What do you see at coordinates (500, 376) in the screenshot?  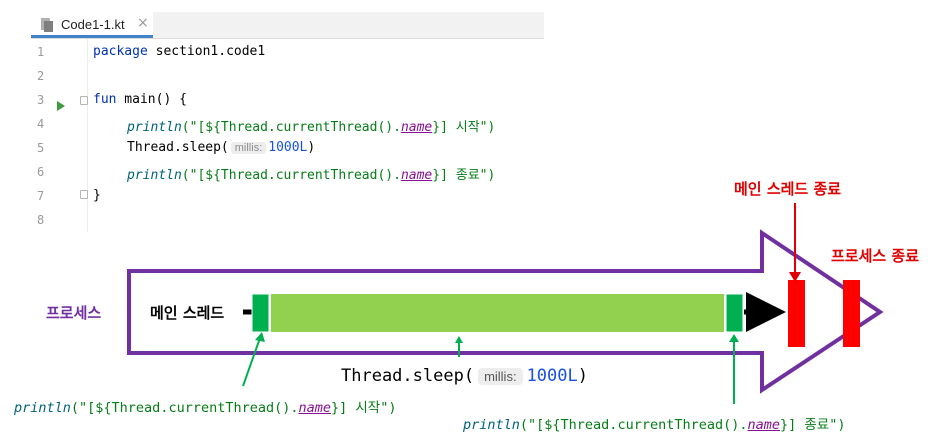 I see `parameter-hint: millis:` at bounding box center [500, 376].